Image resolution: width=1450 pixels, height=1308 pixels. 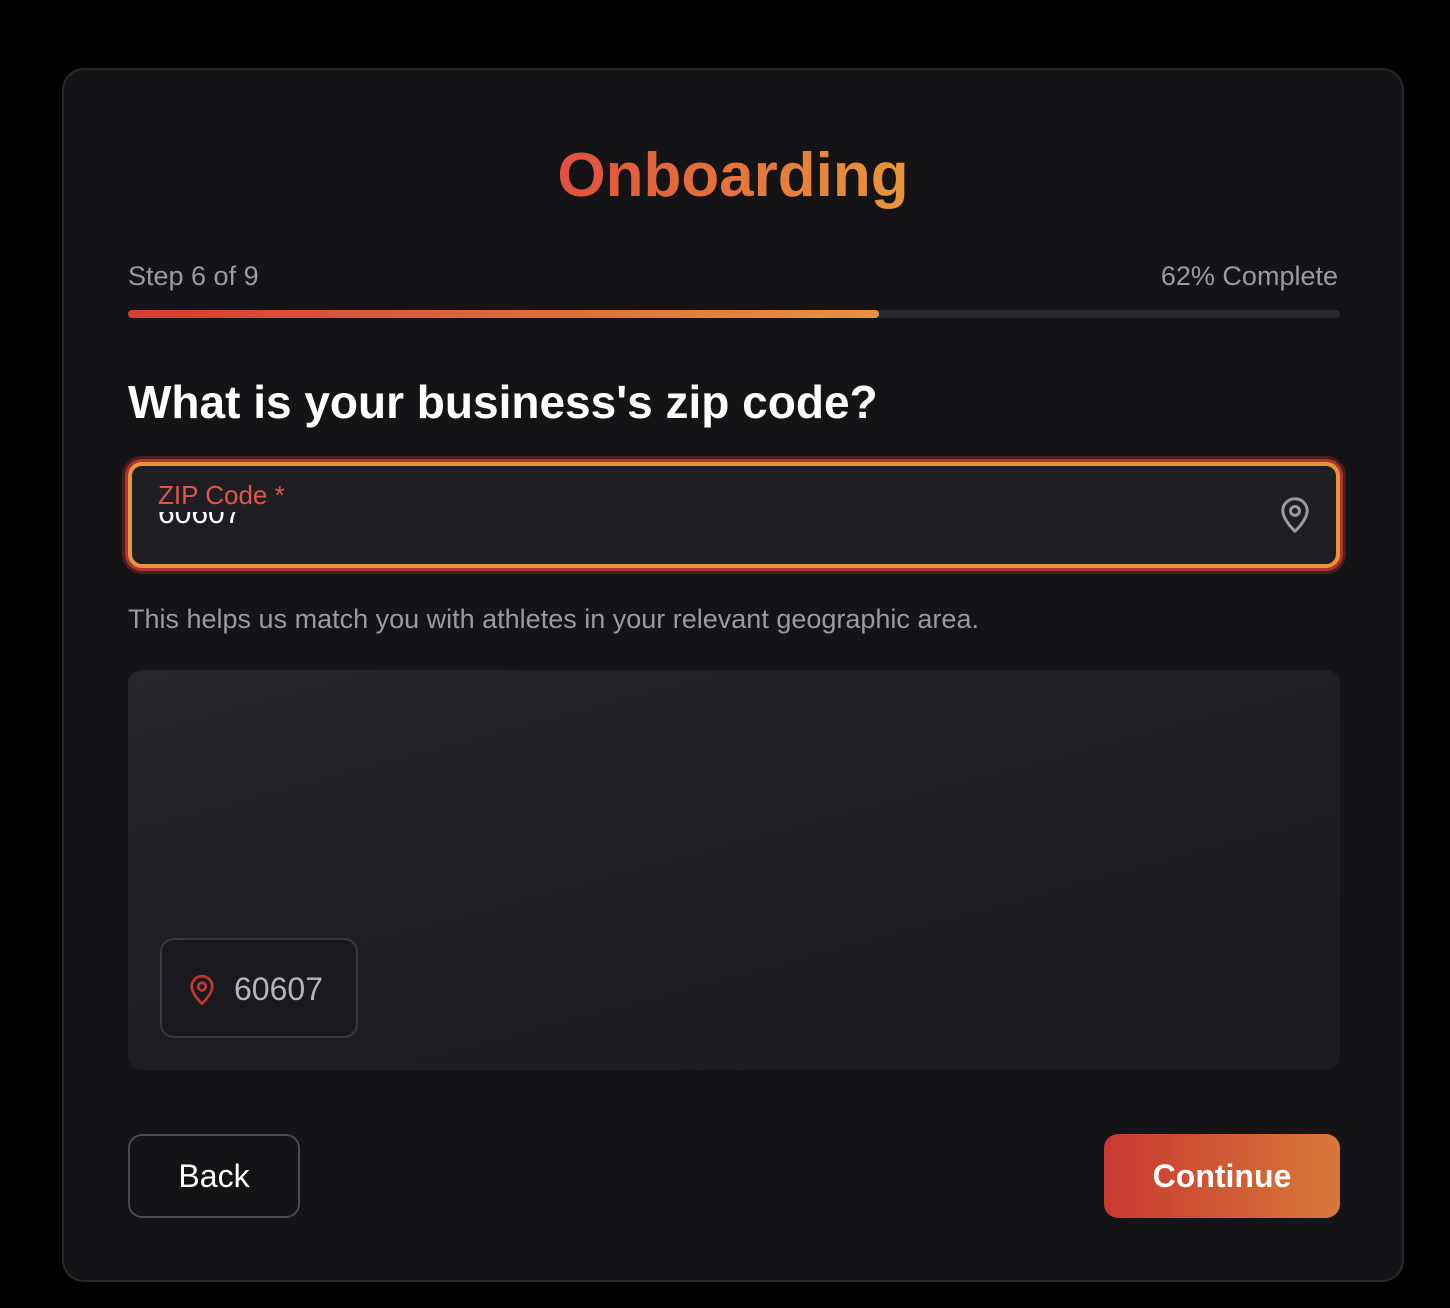 I want to click on zip-code-field: ZIP Code *, so click(x=734, y=515).